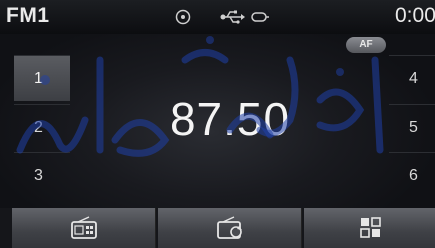 The height and width of the screenshot is (248, 435). I want to click on device-icon, so click(260, 17).